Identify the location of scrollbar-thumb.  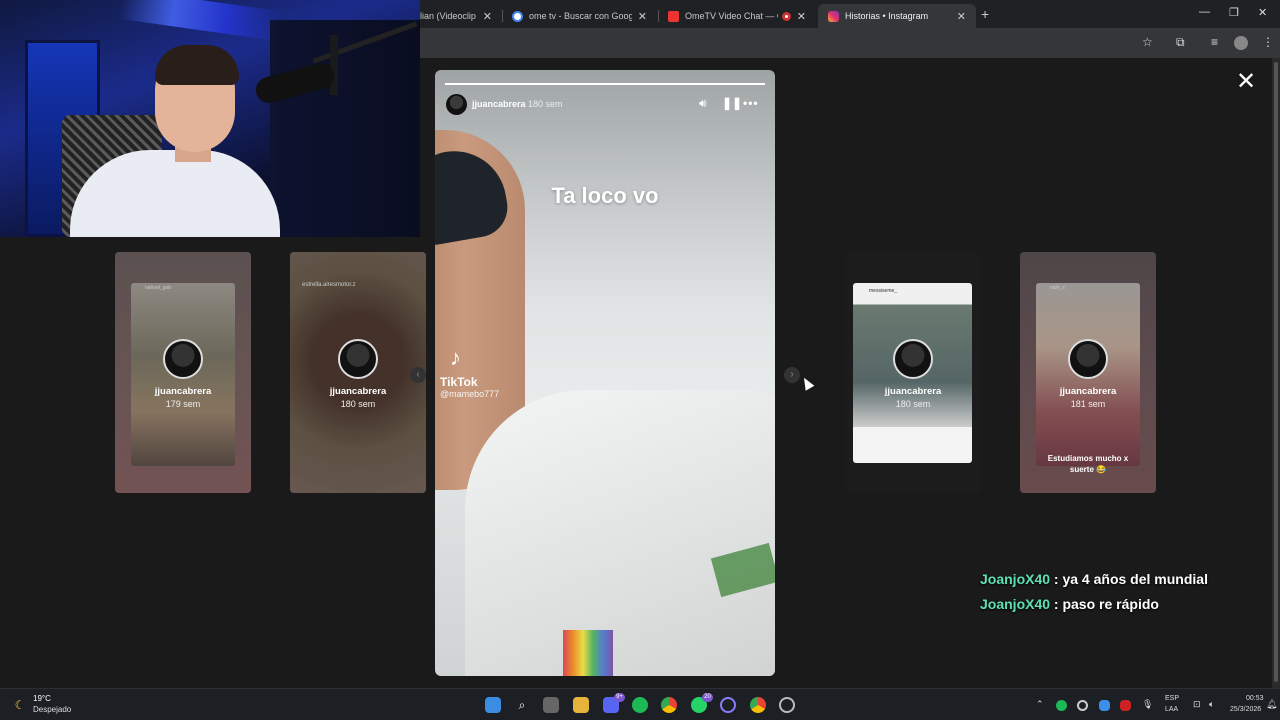
(1276, 372).